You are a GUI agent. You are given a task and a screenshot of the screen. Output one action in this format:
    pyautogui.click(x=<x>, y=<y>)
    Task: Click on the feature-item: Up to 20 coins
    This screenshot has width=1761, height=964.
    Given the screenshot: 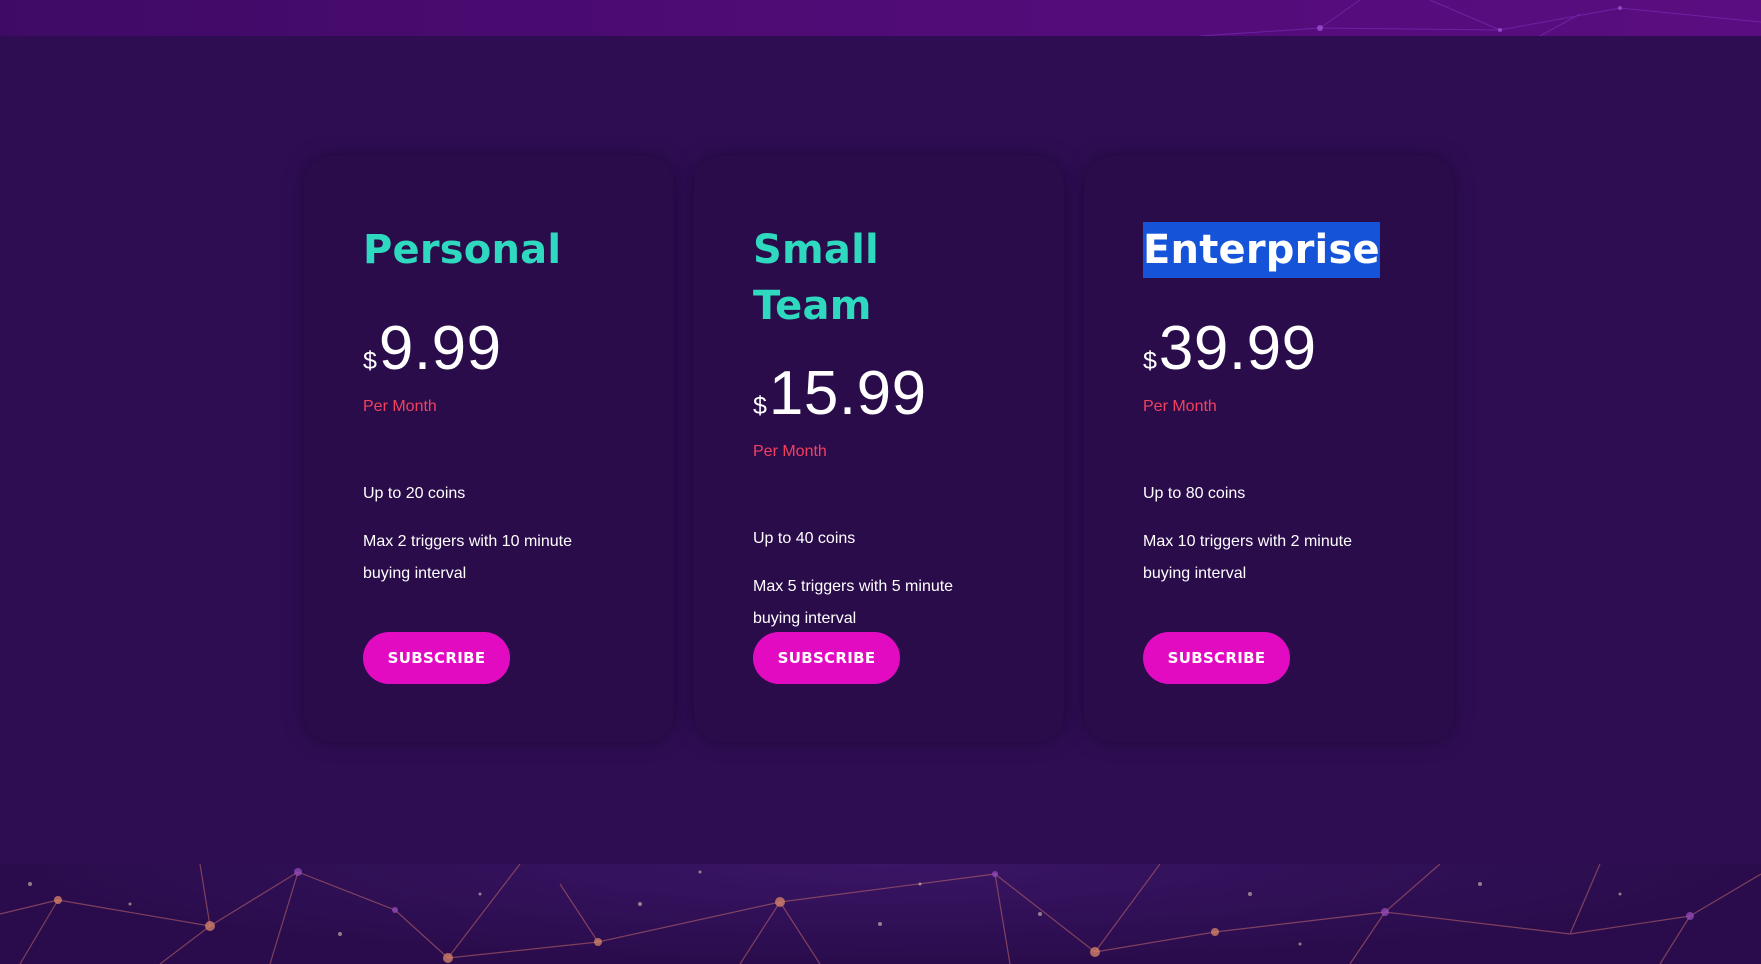 What is the action you would take?
    pyautogui.click(x=414, y=493)
    